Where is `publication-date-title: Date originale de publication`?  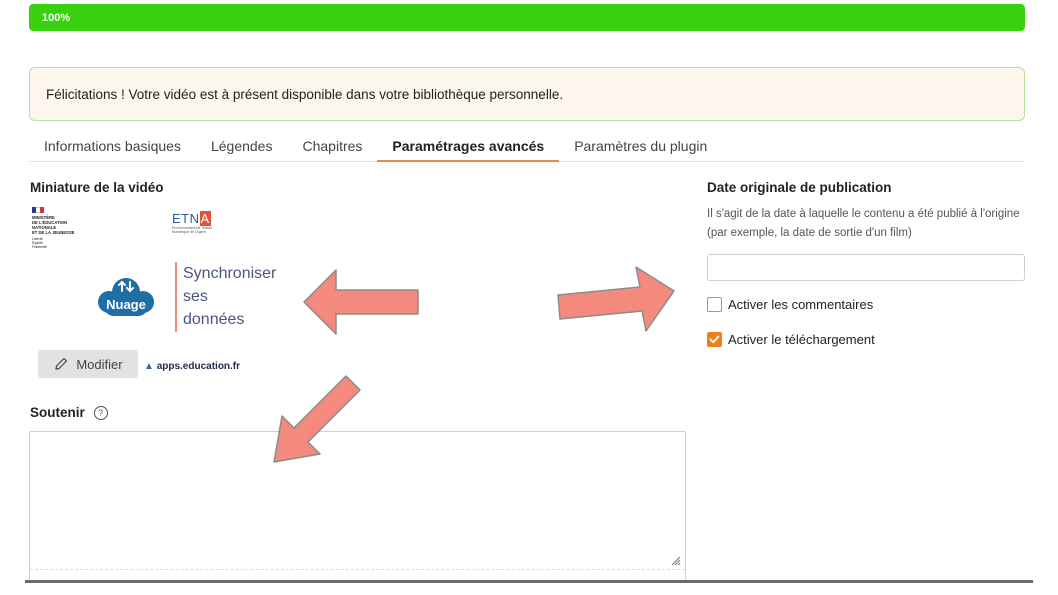
publication-date-title: Date originale de publication is located at coordinates (799, 187).